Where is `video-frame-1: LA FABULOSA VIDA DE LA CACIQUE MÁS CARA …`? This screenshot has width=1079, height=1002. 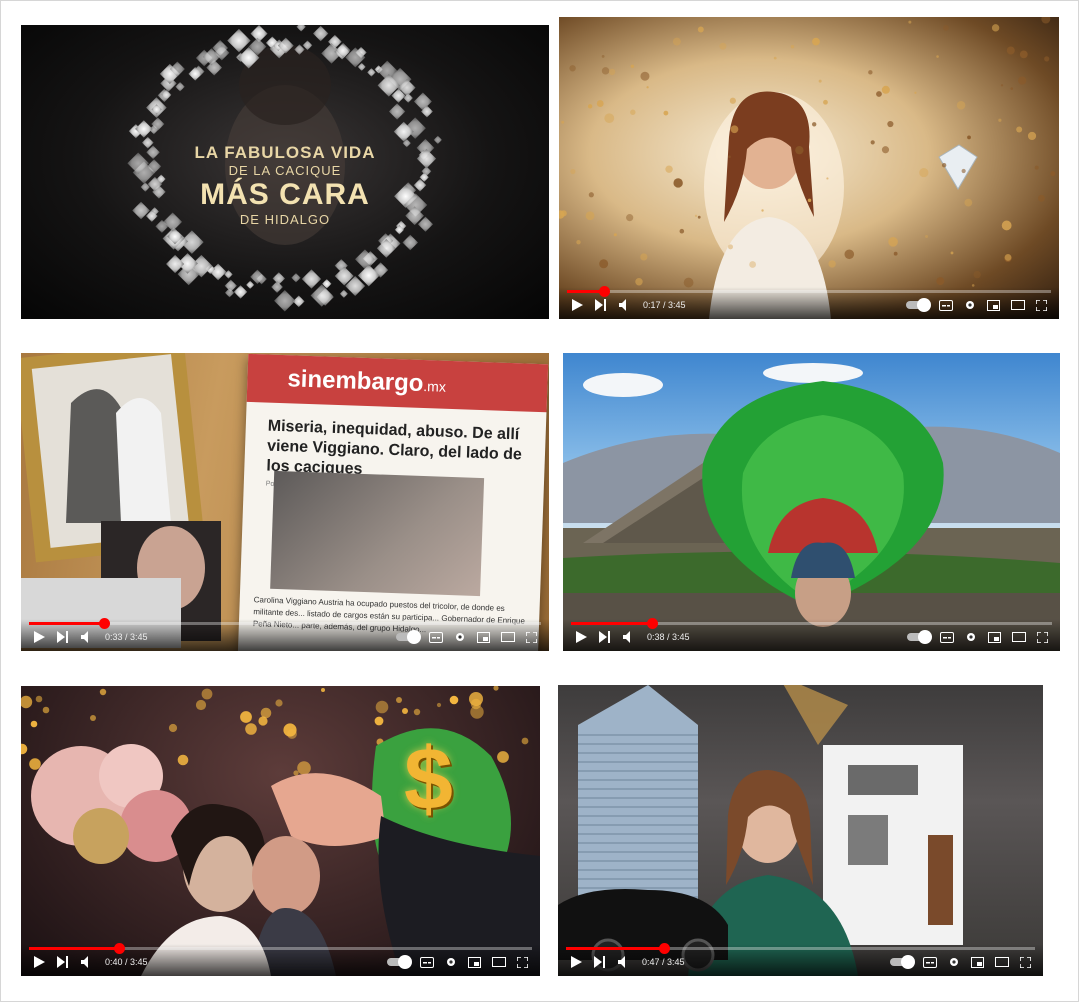 video-frame-1: LA FABULOSA VIDA DE LA CACIQUE MÁS CARA … is located at coordinates (285, 172).